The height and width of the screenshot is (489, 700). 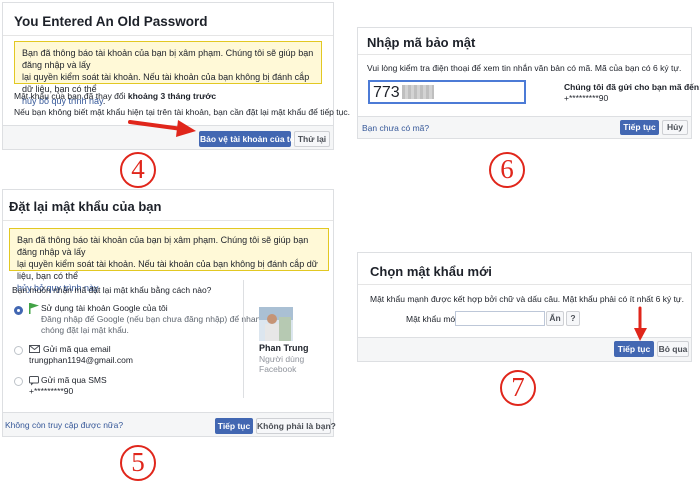 What do you see at coordinates (296, 426) in the screenshot?
I see `not-you-button: Không phải là bạn?` at bounding box center [296, 426].